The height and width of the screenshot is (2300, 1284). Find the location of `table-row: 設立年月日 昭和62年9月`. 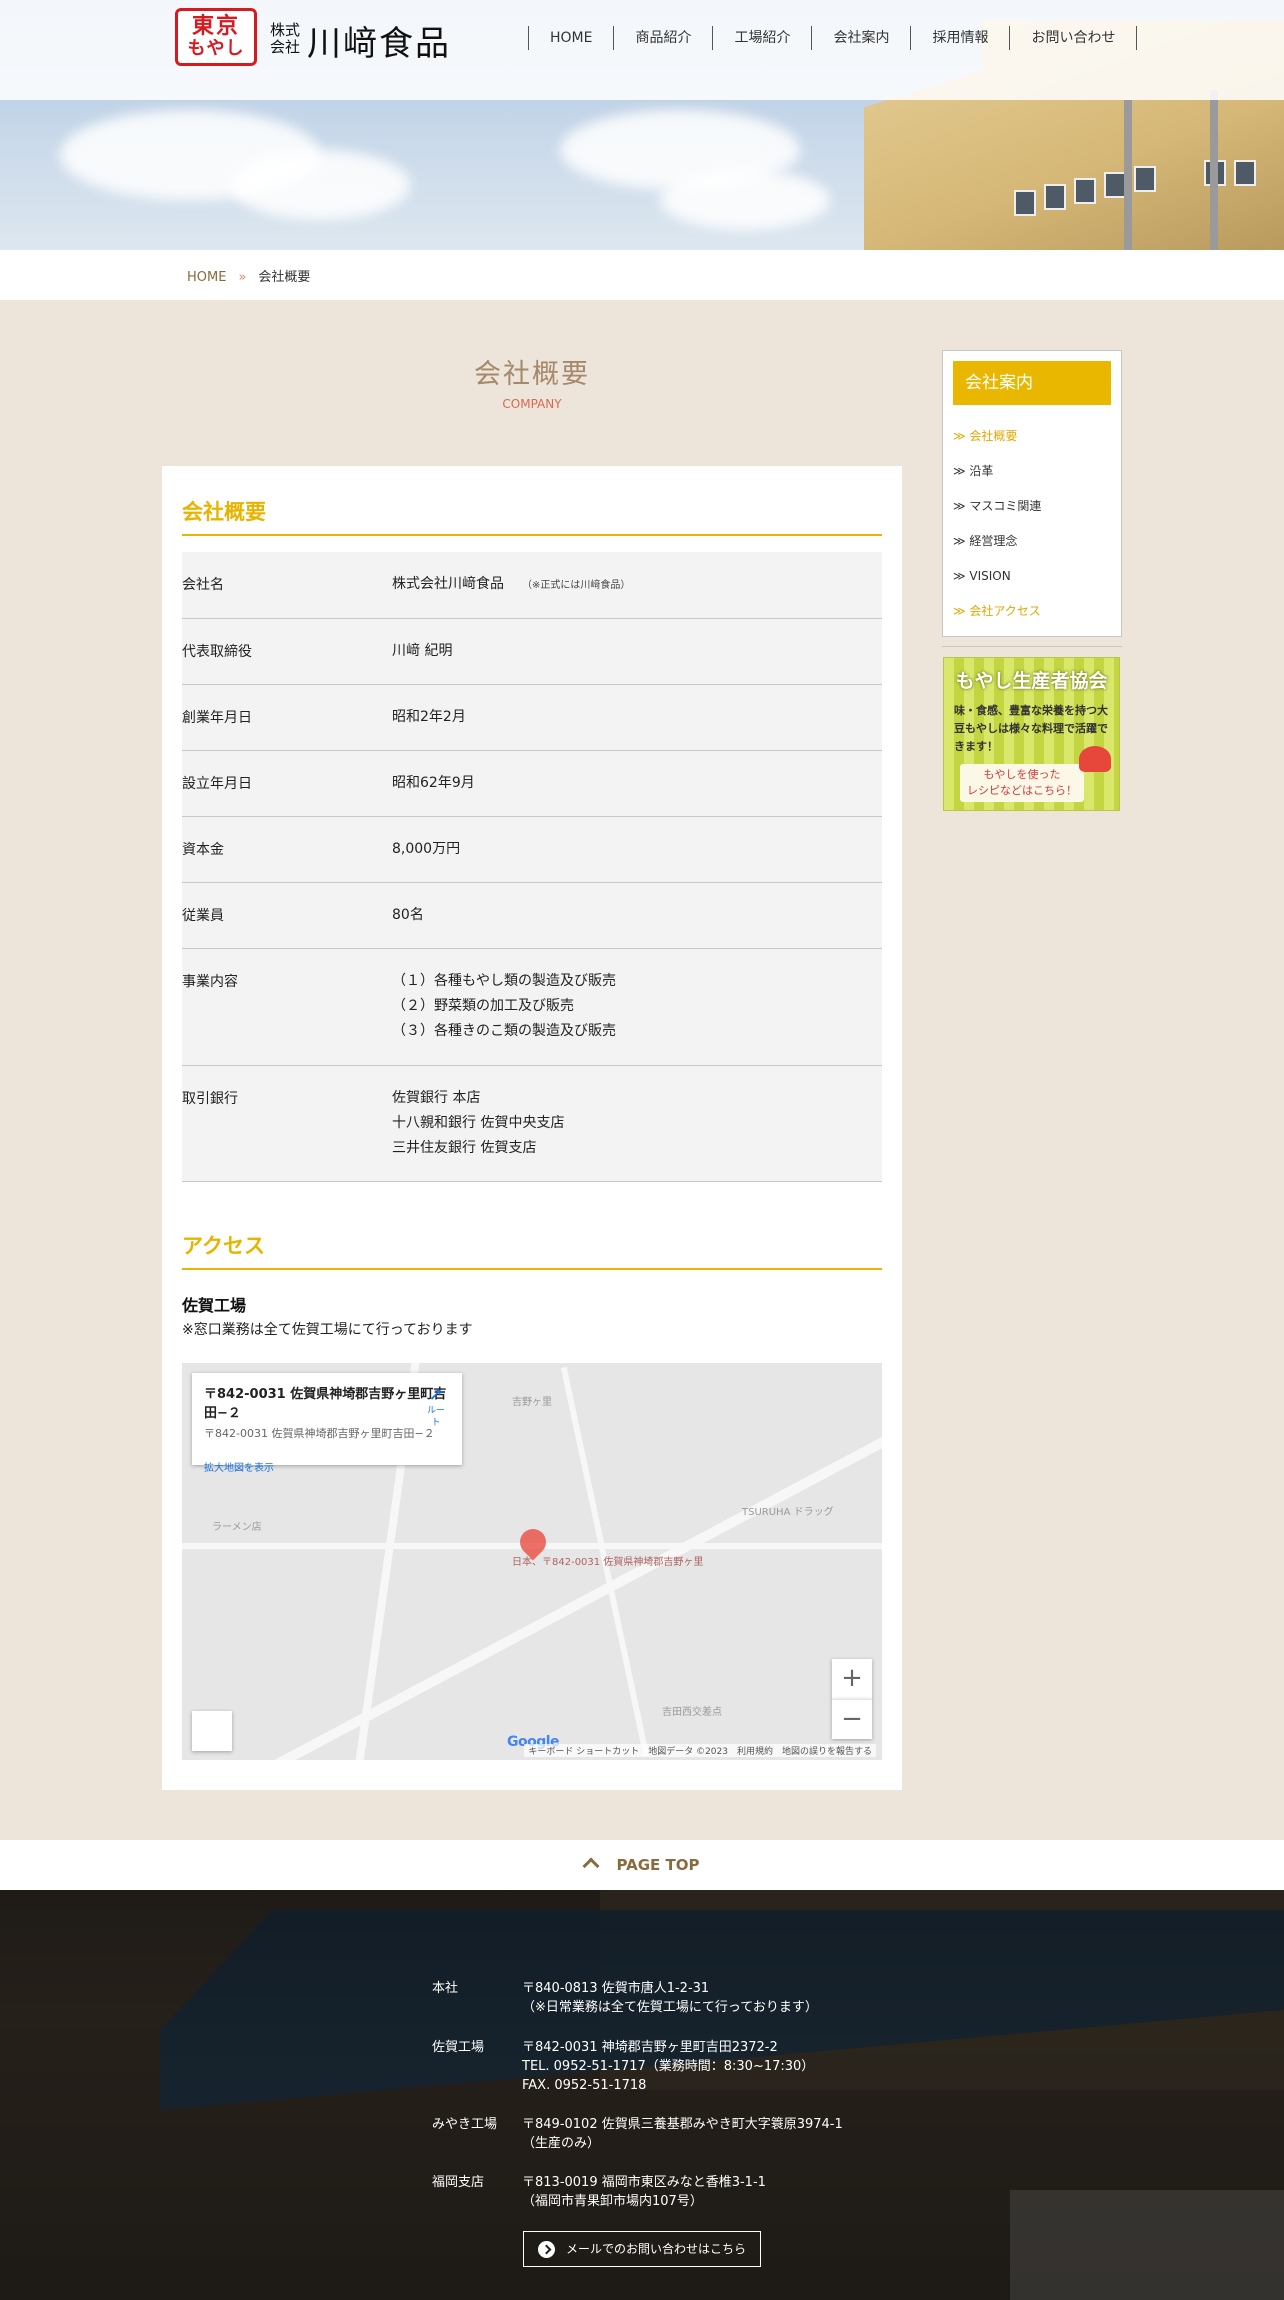

table-row: 設立年月日 昭和62年9月 is located at coordinates (532, 784).